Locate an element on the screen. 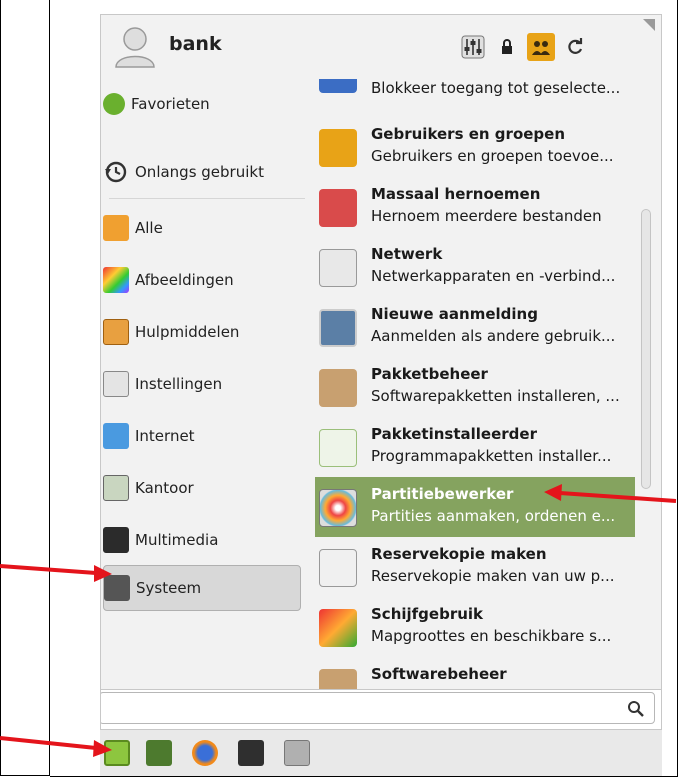  arrow-partitiebewerker is located at coordinates (610, 493).